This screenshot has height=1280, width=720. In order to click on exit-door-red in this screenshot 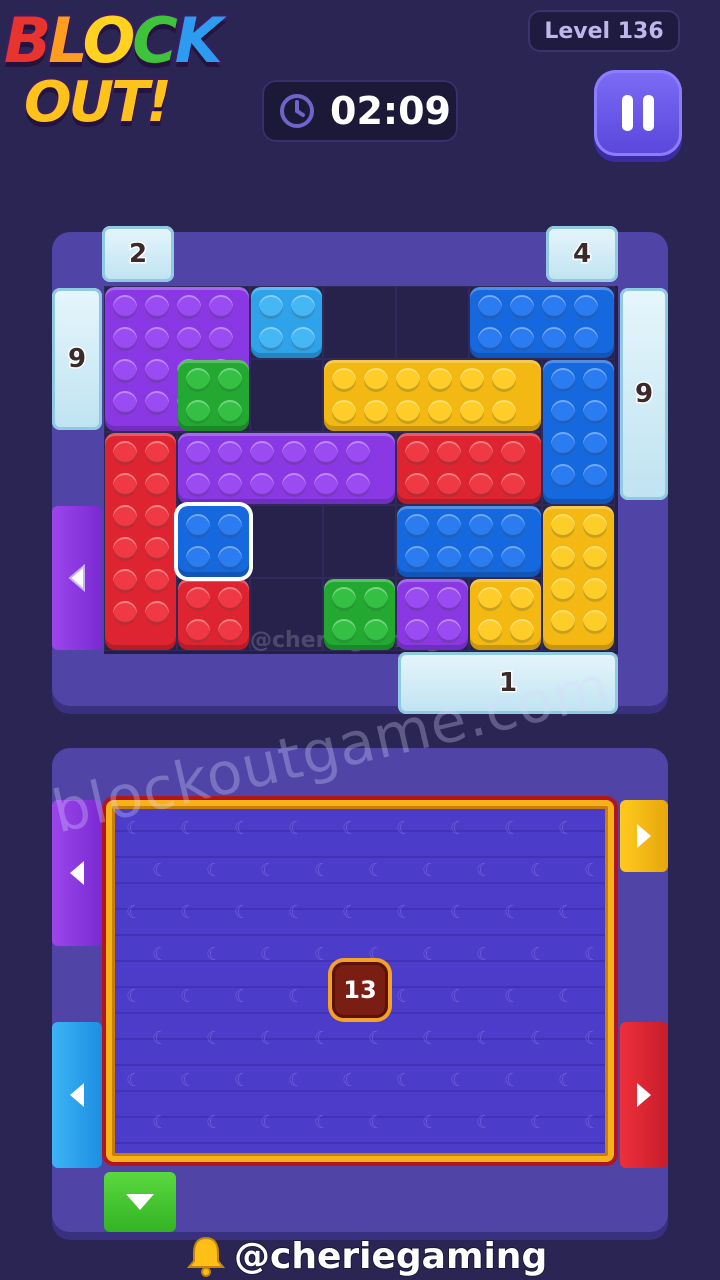, I will do `click(644, 1095)`.